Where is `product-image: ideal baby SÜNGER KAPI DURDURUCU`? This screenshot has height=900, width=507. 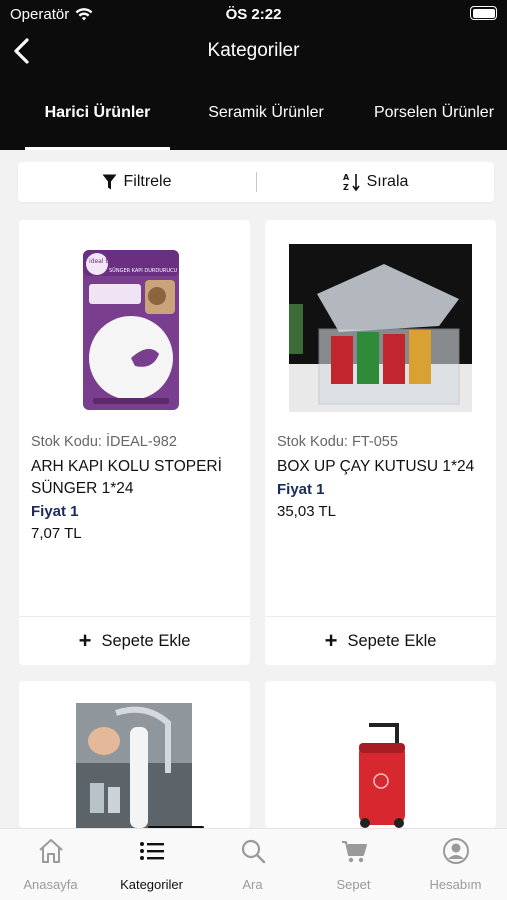 product-image: ideal baby SÜNGER KAPI DURDURUCU is located at coordinates (131, 330).